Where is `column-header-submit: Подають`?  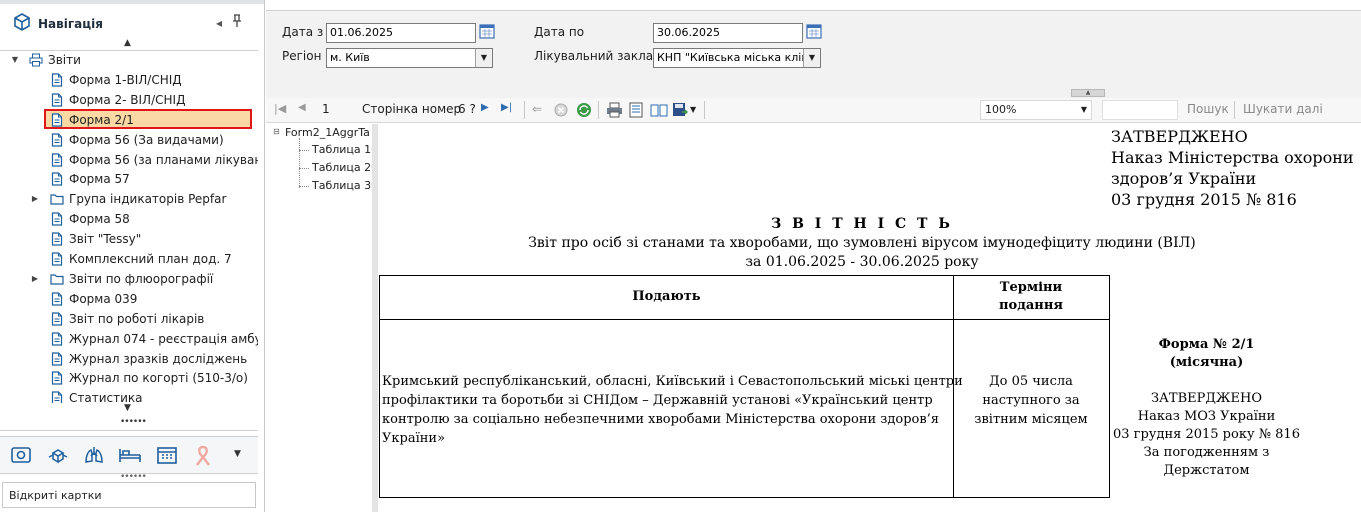 column-header-submit: Подають is located at coordinates (666, 296).